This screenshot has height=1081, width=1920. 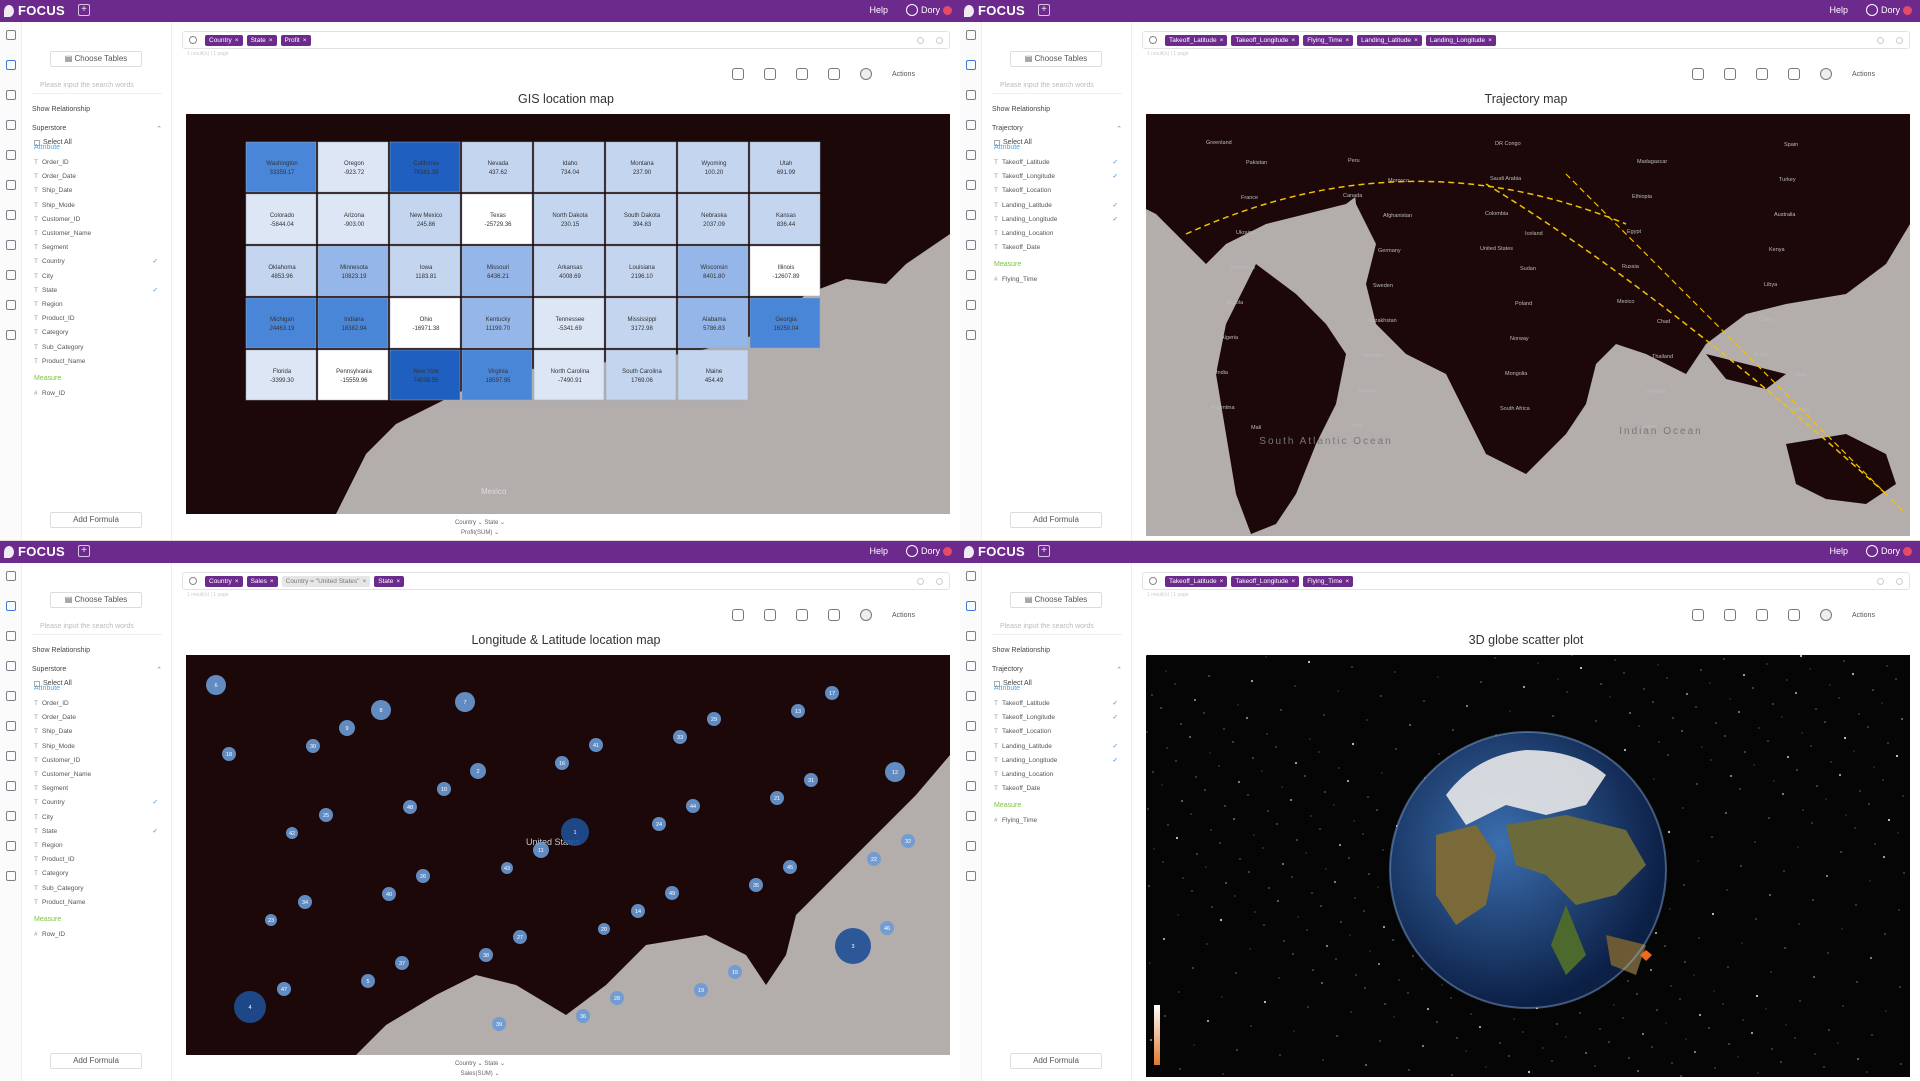 What do you see at coordinates (701, 990) in the screenshot?
I see `cluster-marker: 19` at bounding box center [701, 990].